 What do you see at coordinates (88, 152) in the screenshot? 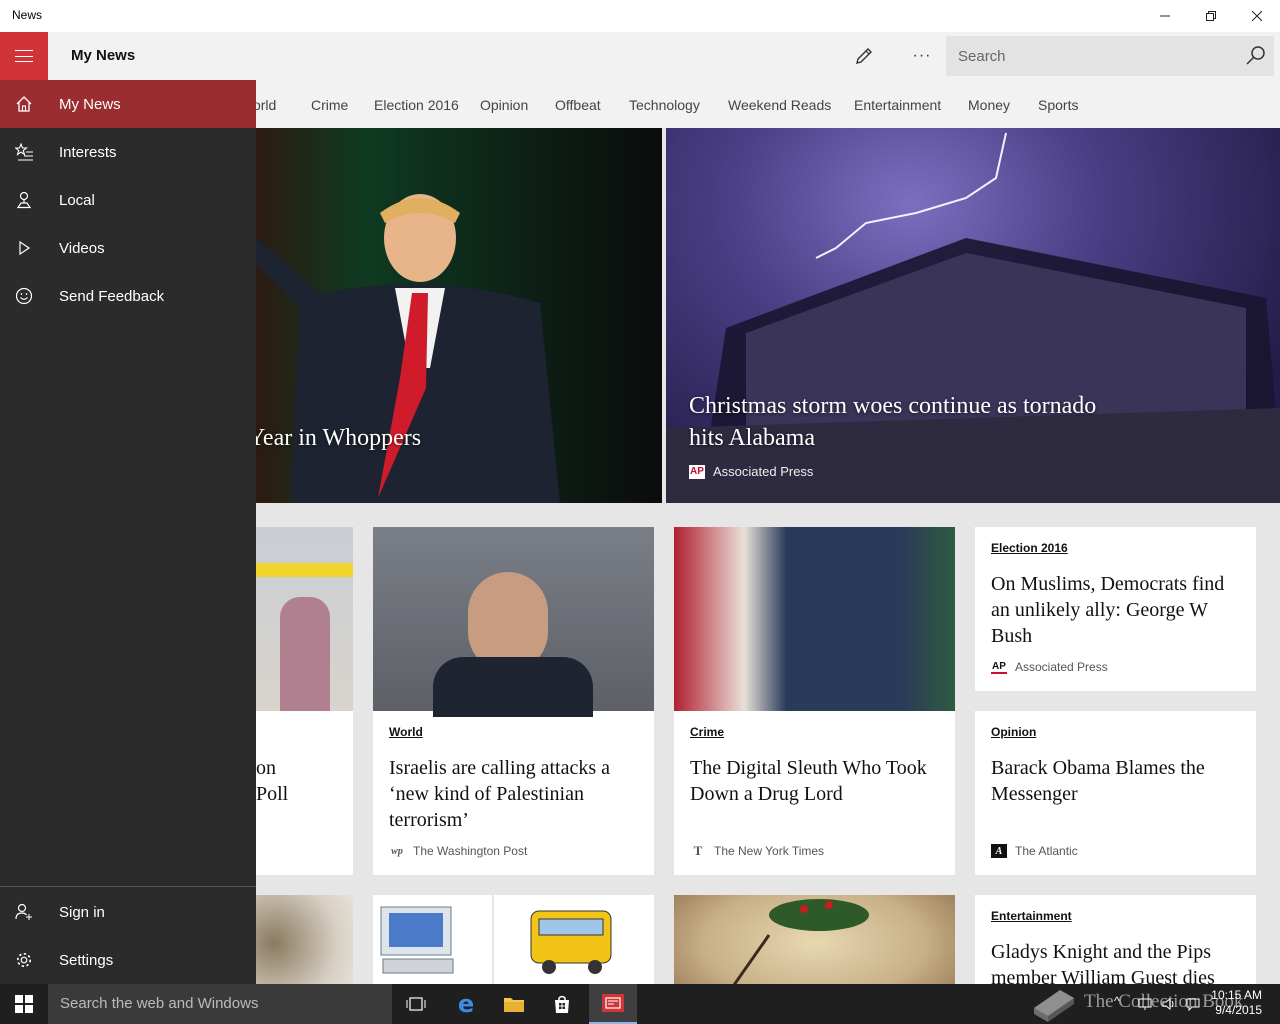
I see `nav-label: Interests` at bounding box center [88, 152].